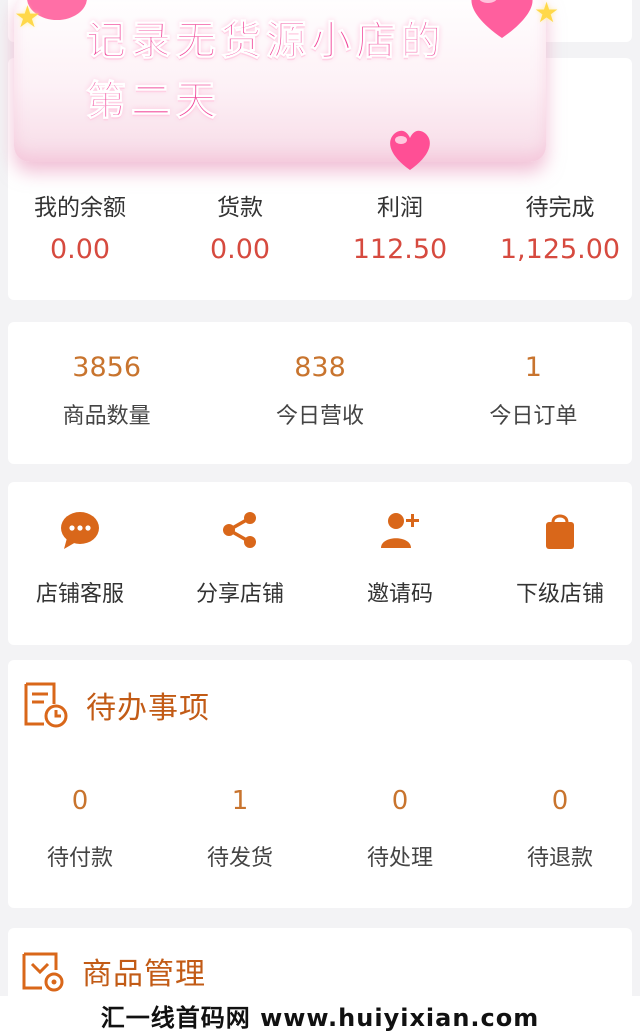 This screenshot has height=1034, width=640. Describe the element at coordinates (80, 592) in the screenshot. I see `tool-label-customer-service: 店铺客服` at that location.